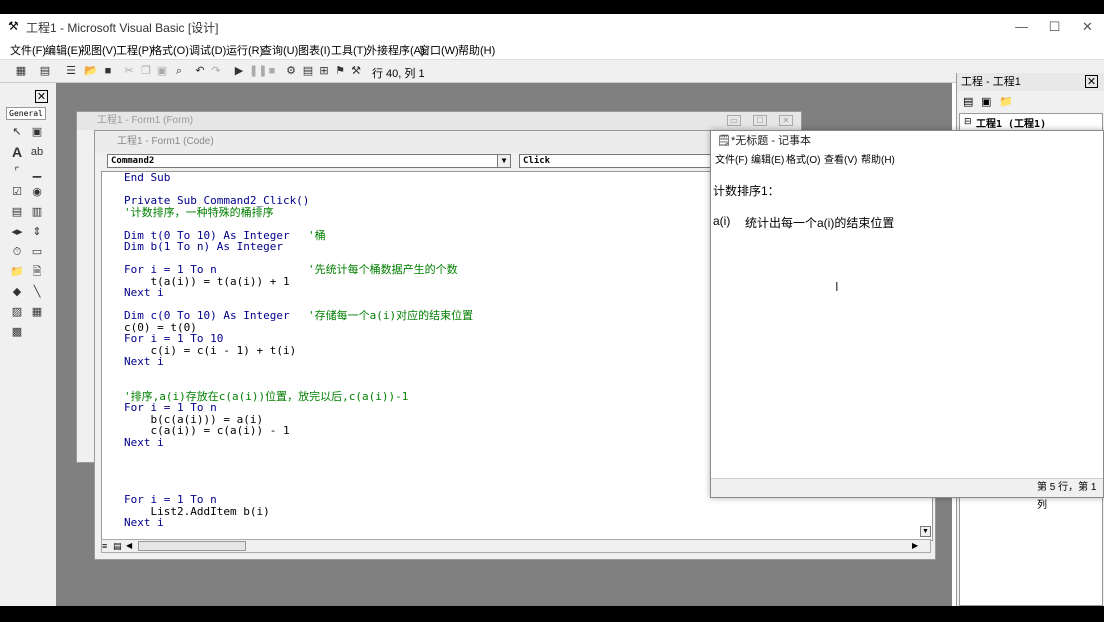 This screenshot has height=622, width=1104. I want to click on form-layout-icon: ⊞, so click(324, 71).